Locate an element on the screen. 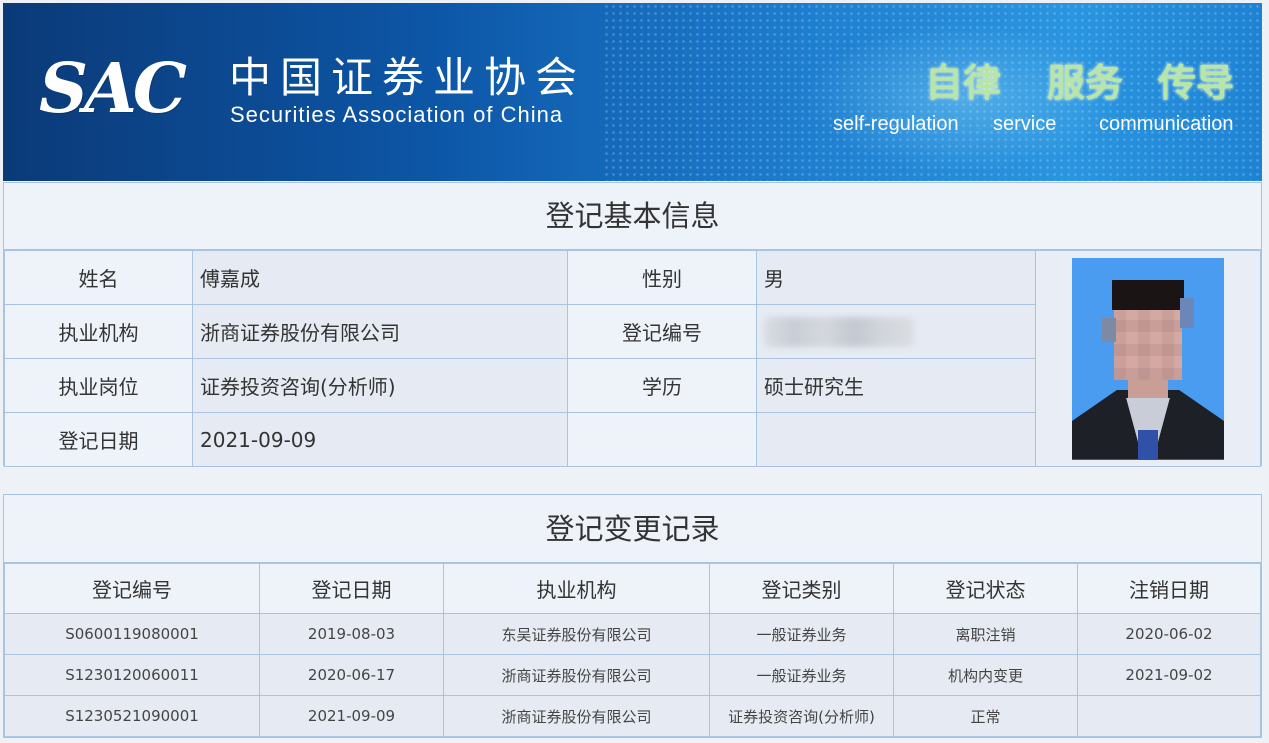  table-cell: 离职注销 is located at coordinates (985, 634).